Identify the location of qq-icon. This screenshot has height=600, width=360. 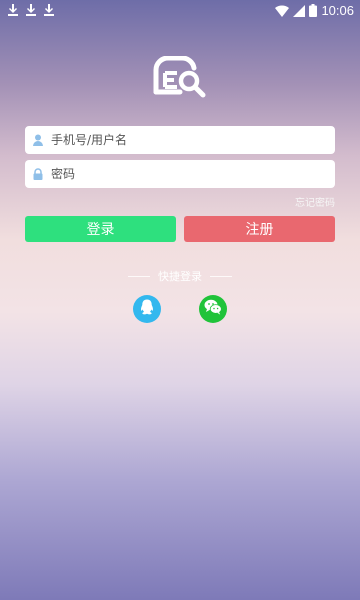
(147, 309).